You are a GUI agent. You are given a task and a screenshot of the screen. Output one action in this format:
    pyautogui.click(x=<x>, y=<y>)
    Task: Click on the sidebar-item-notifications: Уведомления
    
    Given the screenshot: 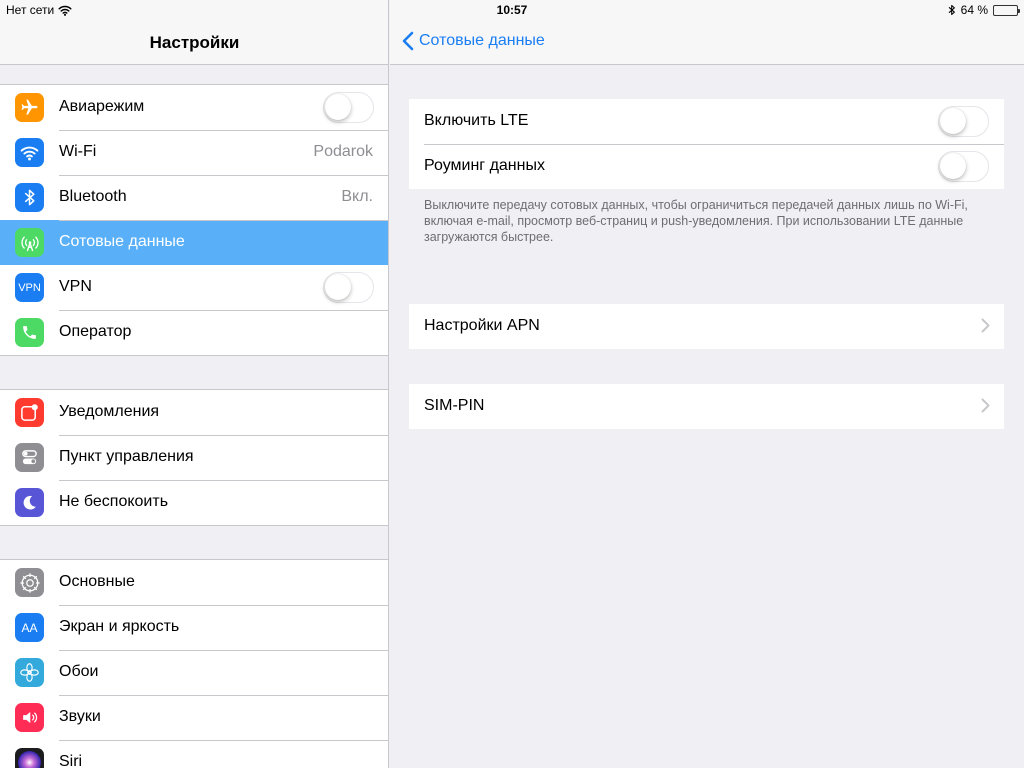 What is the action you would take?
    pyautogui.click(x=194, y=412)
    